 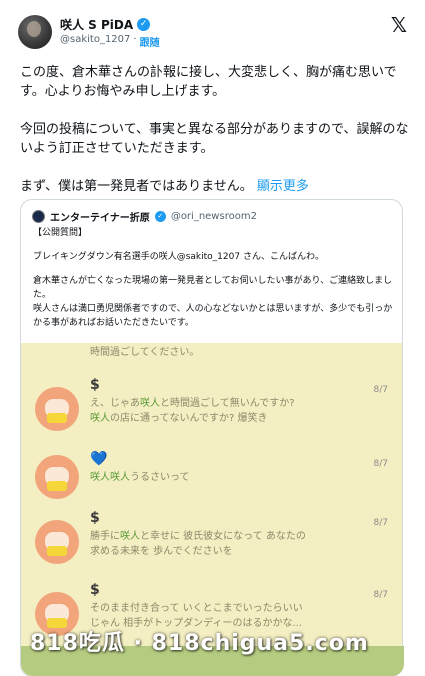 What do you see at coordinates (227, 403) in the screenshot?
I see `chat-text: と時間過ごして無いんですか?` at bounding box center [227, 403].